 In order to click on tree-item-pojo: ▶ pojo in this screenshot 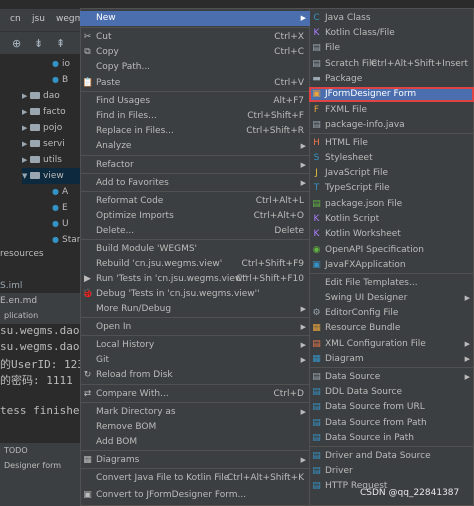, I will do `click(42, 128)`.